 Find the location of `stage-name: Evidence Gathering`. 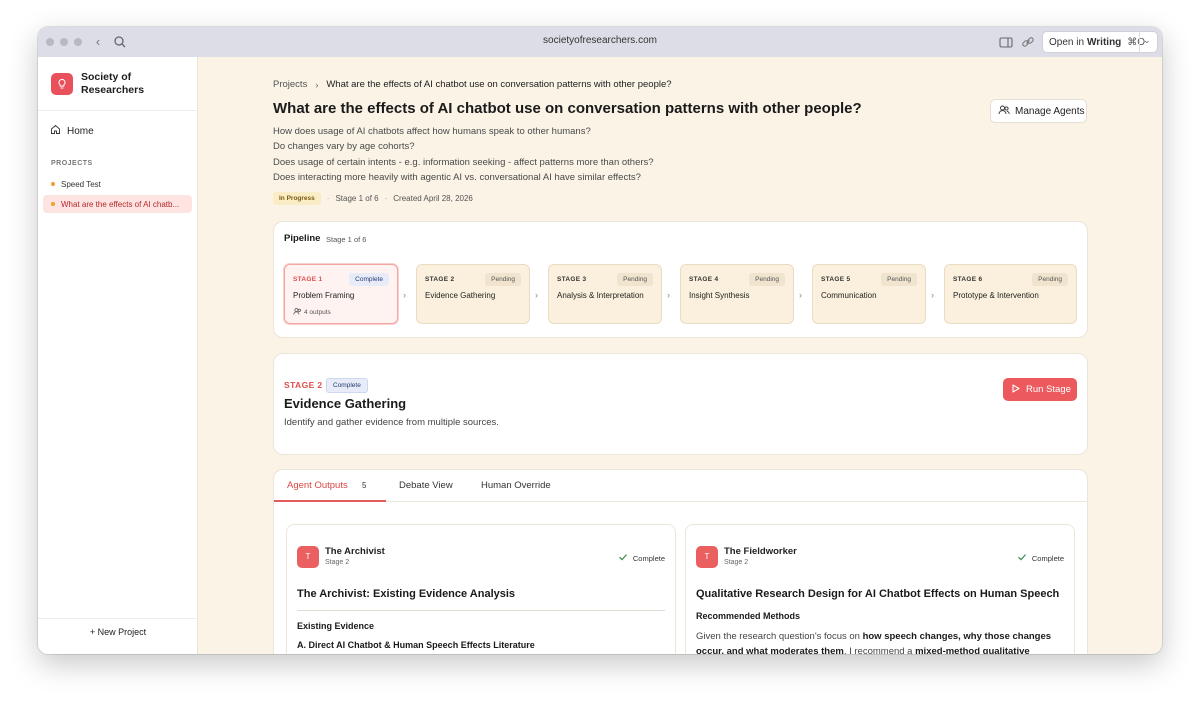

stage-name: Evidence Gathering is located at coordinates (460, 295).